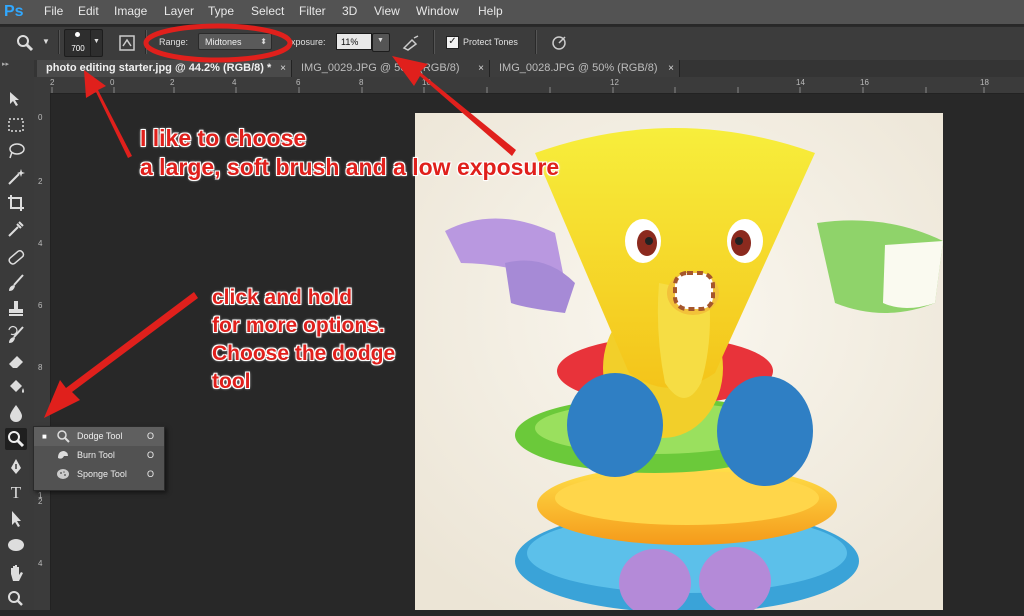 The height and width of the screenshot is (616, 1024). Describe the element at coordinates (16, 125) in the screenshot. I see `marquee-tool-icon` at that location.